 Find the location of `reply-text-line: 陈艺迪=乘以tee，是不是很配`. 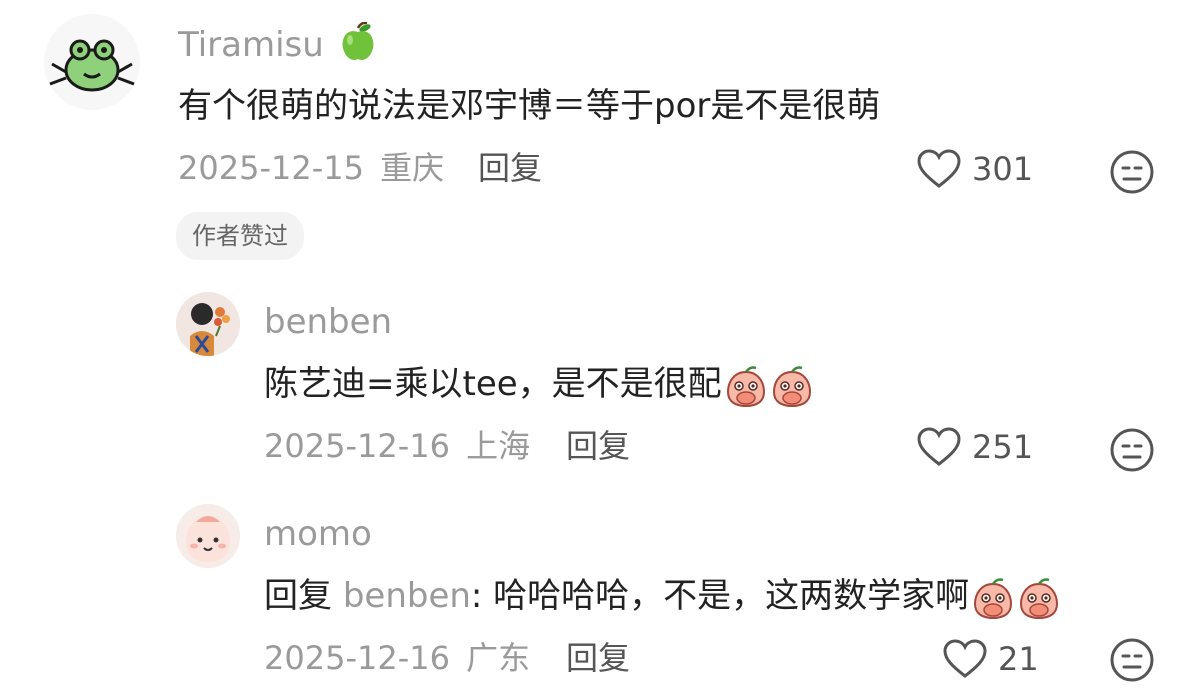

reply-text-line: 陈艺迪=乘以tee，是不是很配 is located at coordinates (539, 385).